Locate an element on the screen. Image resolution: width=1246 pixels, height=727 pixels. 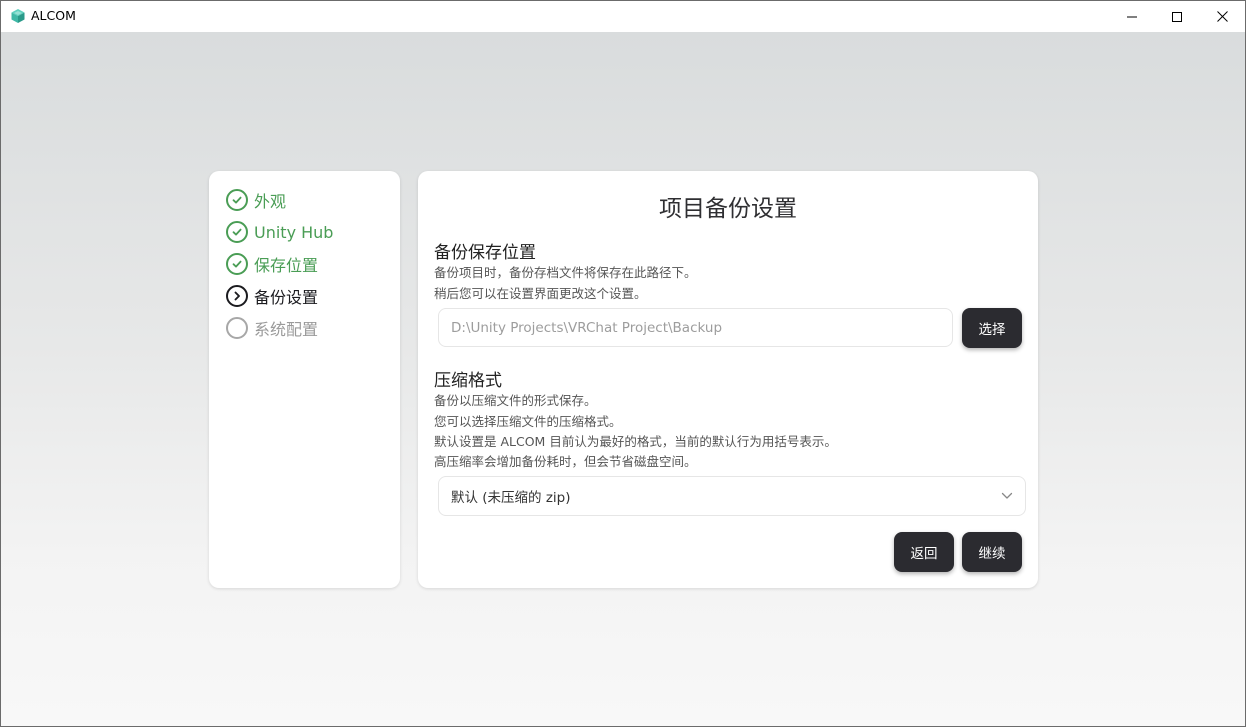
step-unity-hub: Unity Hub is located at coordinates (279, 232).